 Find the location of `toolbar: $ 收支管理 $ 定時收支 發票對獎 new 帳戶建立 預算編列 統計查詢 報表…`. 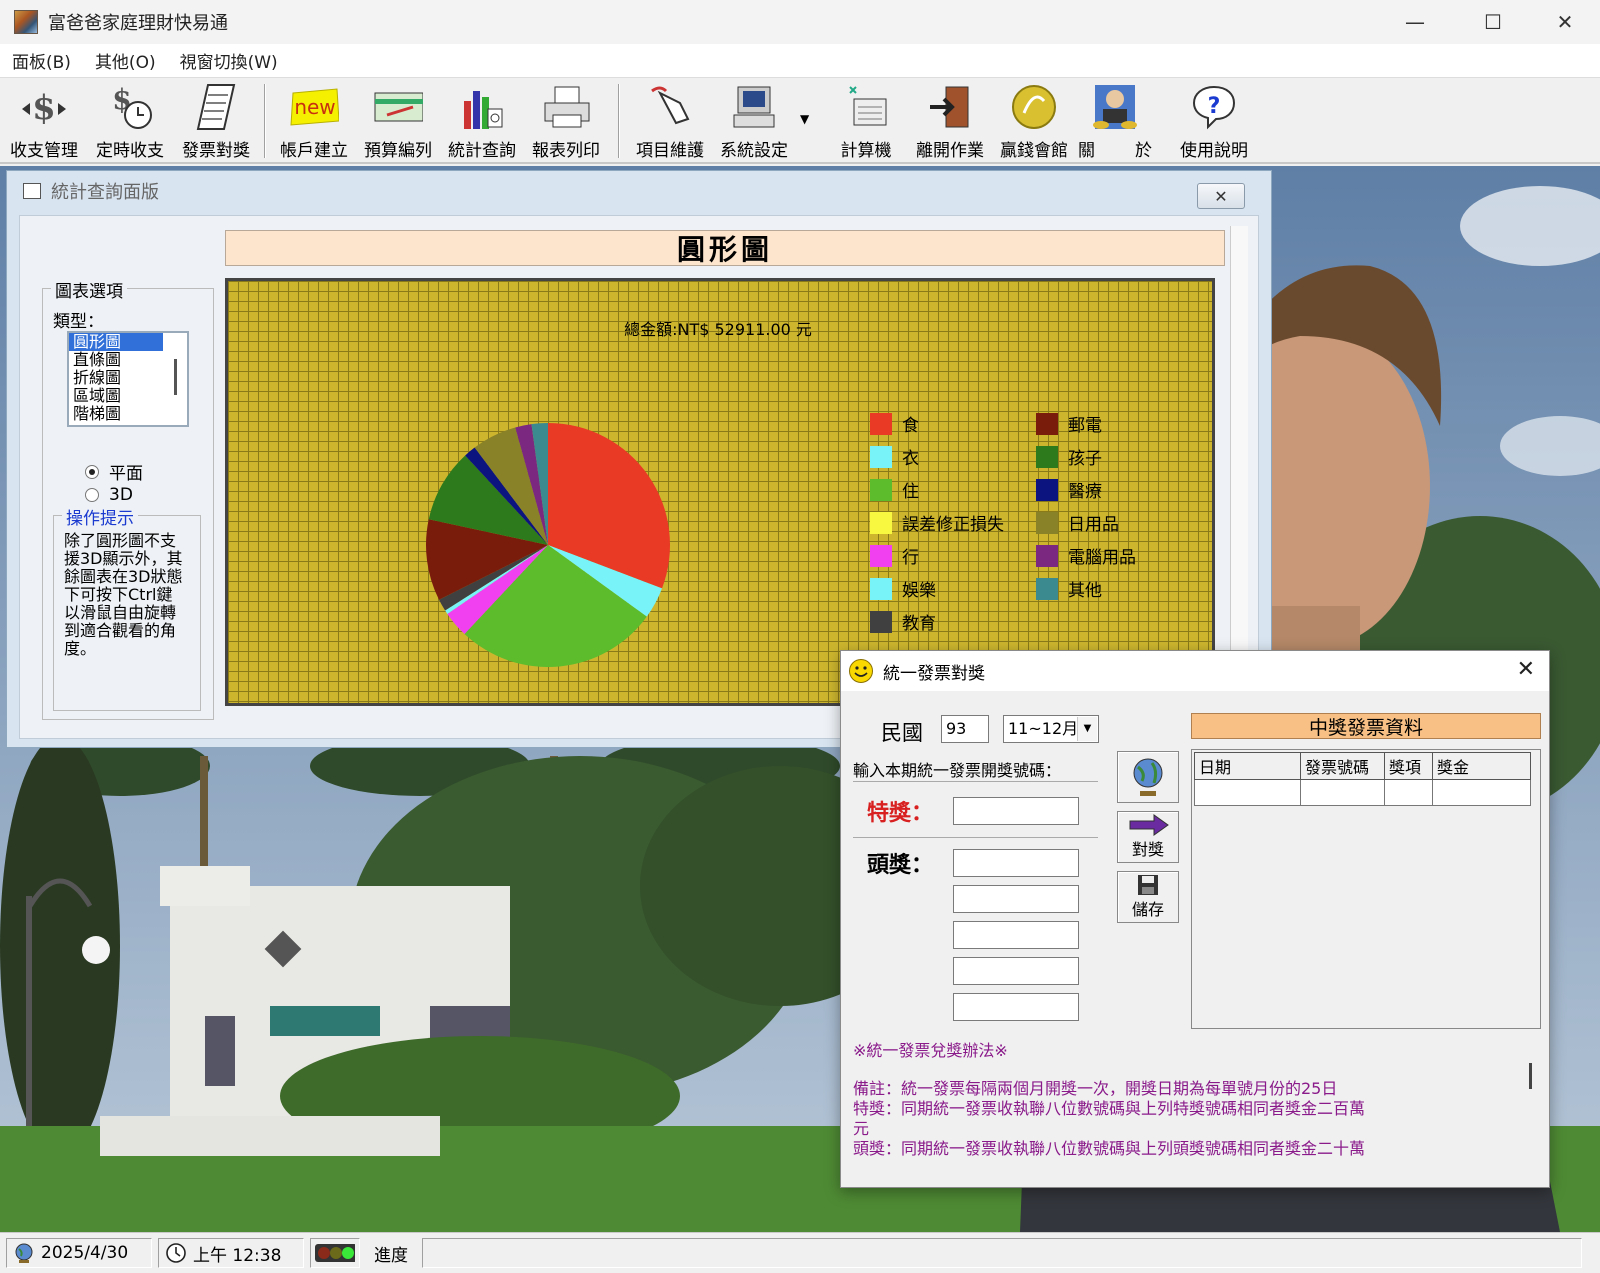

toolbar: $ 收支管理 $ 定時收支 發票對獎 new 帳戶建立 預算編列 統計查詢 報表… is located at coordinates (800, 121).